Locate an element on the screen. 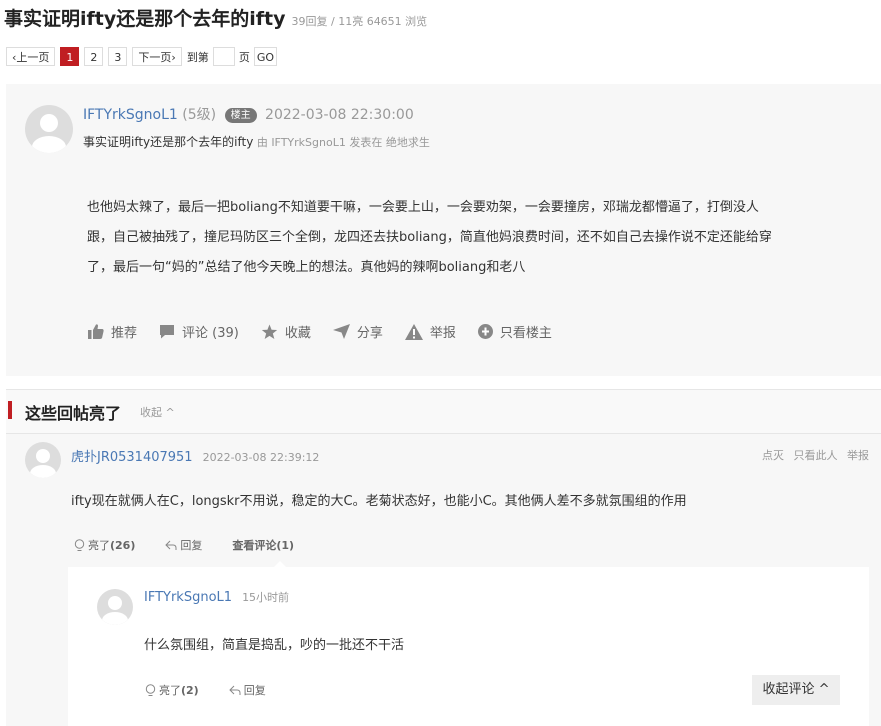  by-label: 由 is located at coordinates (262, 142).